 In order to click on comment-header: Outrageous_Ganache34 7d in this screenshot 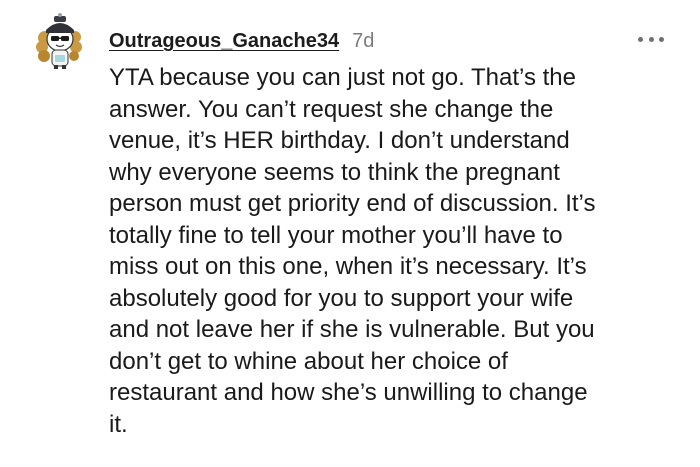, I will do `click(241, 41)`.